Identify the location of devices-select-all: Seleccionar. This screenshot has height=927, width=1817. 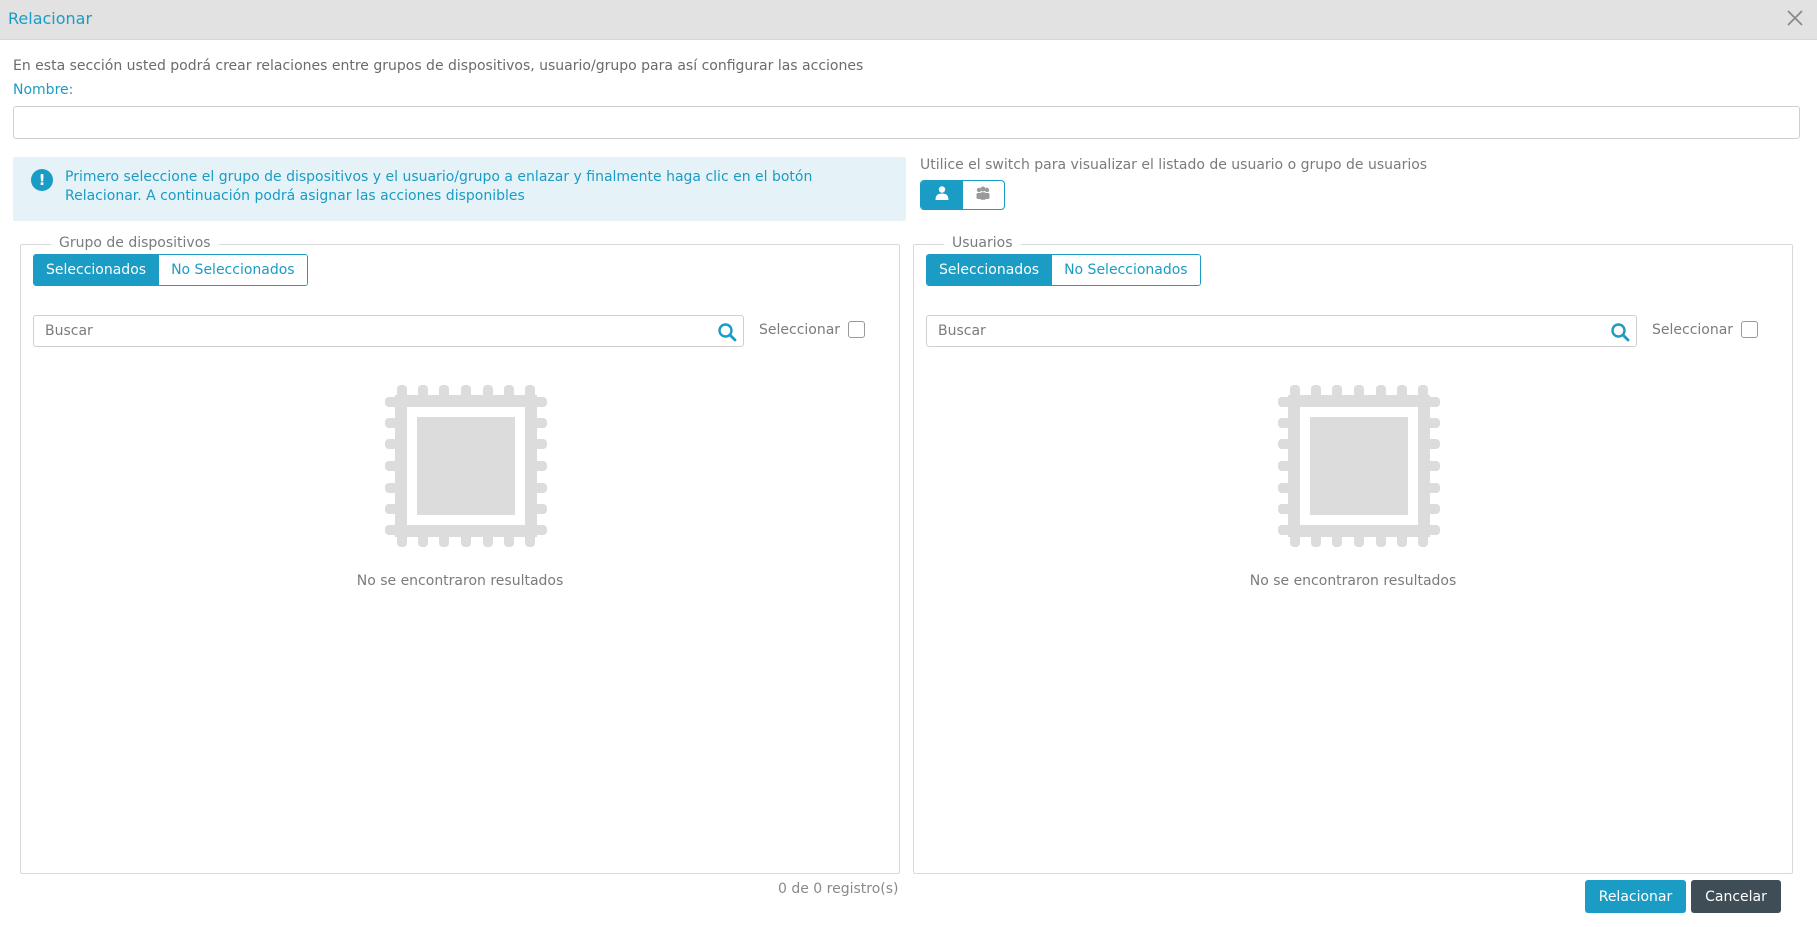
(812, 329).